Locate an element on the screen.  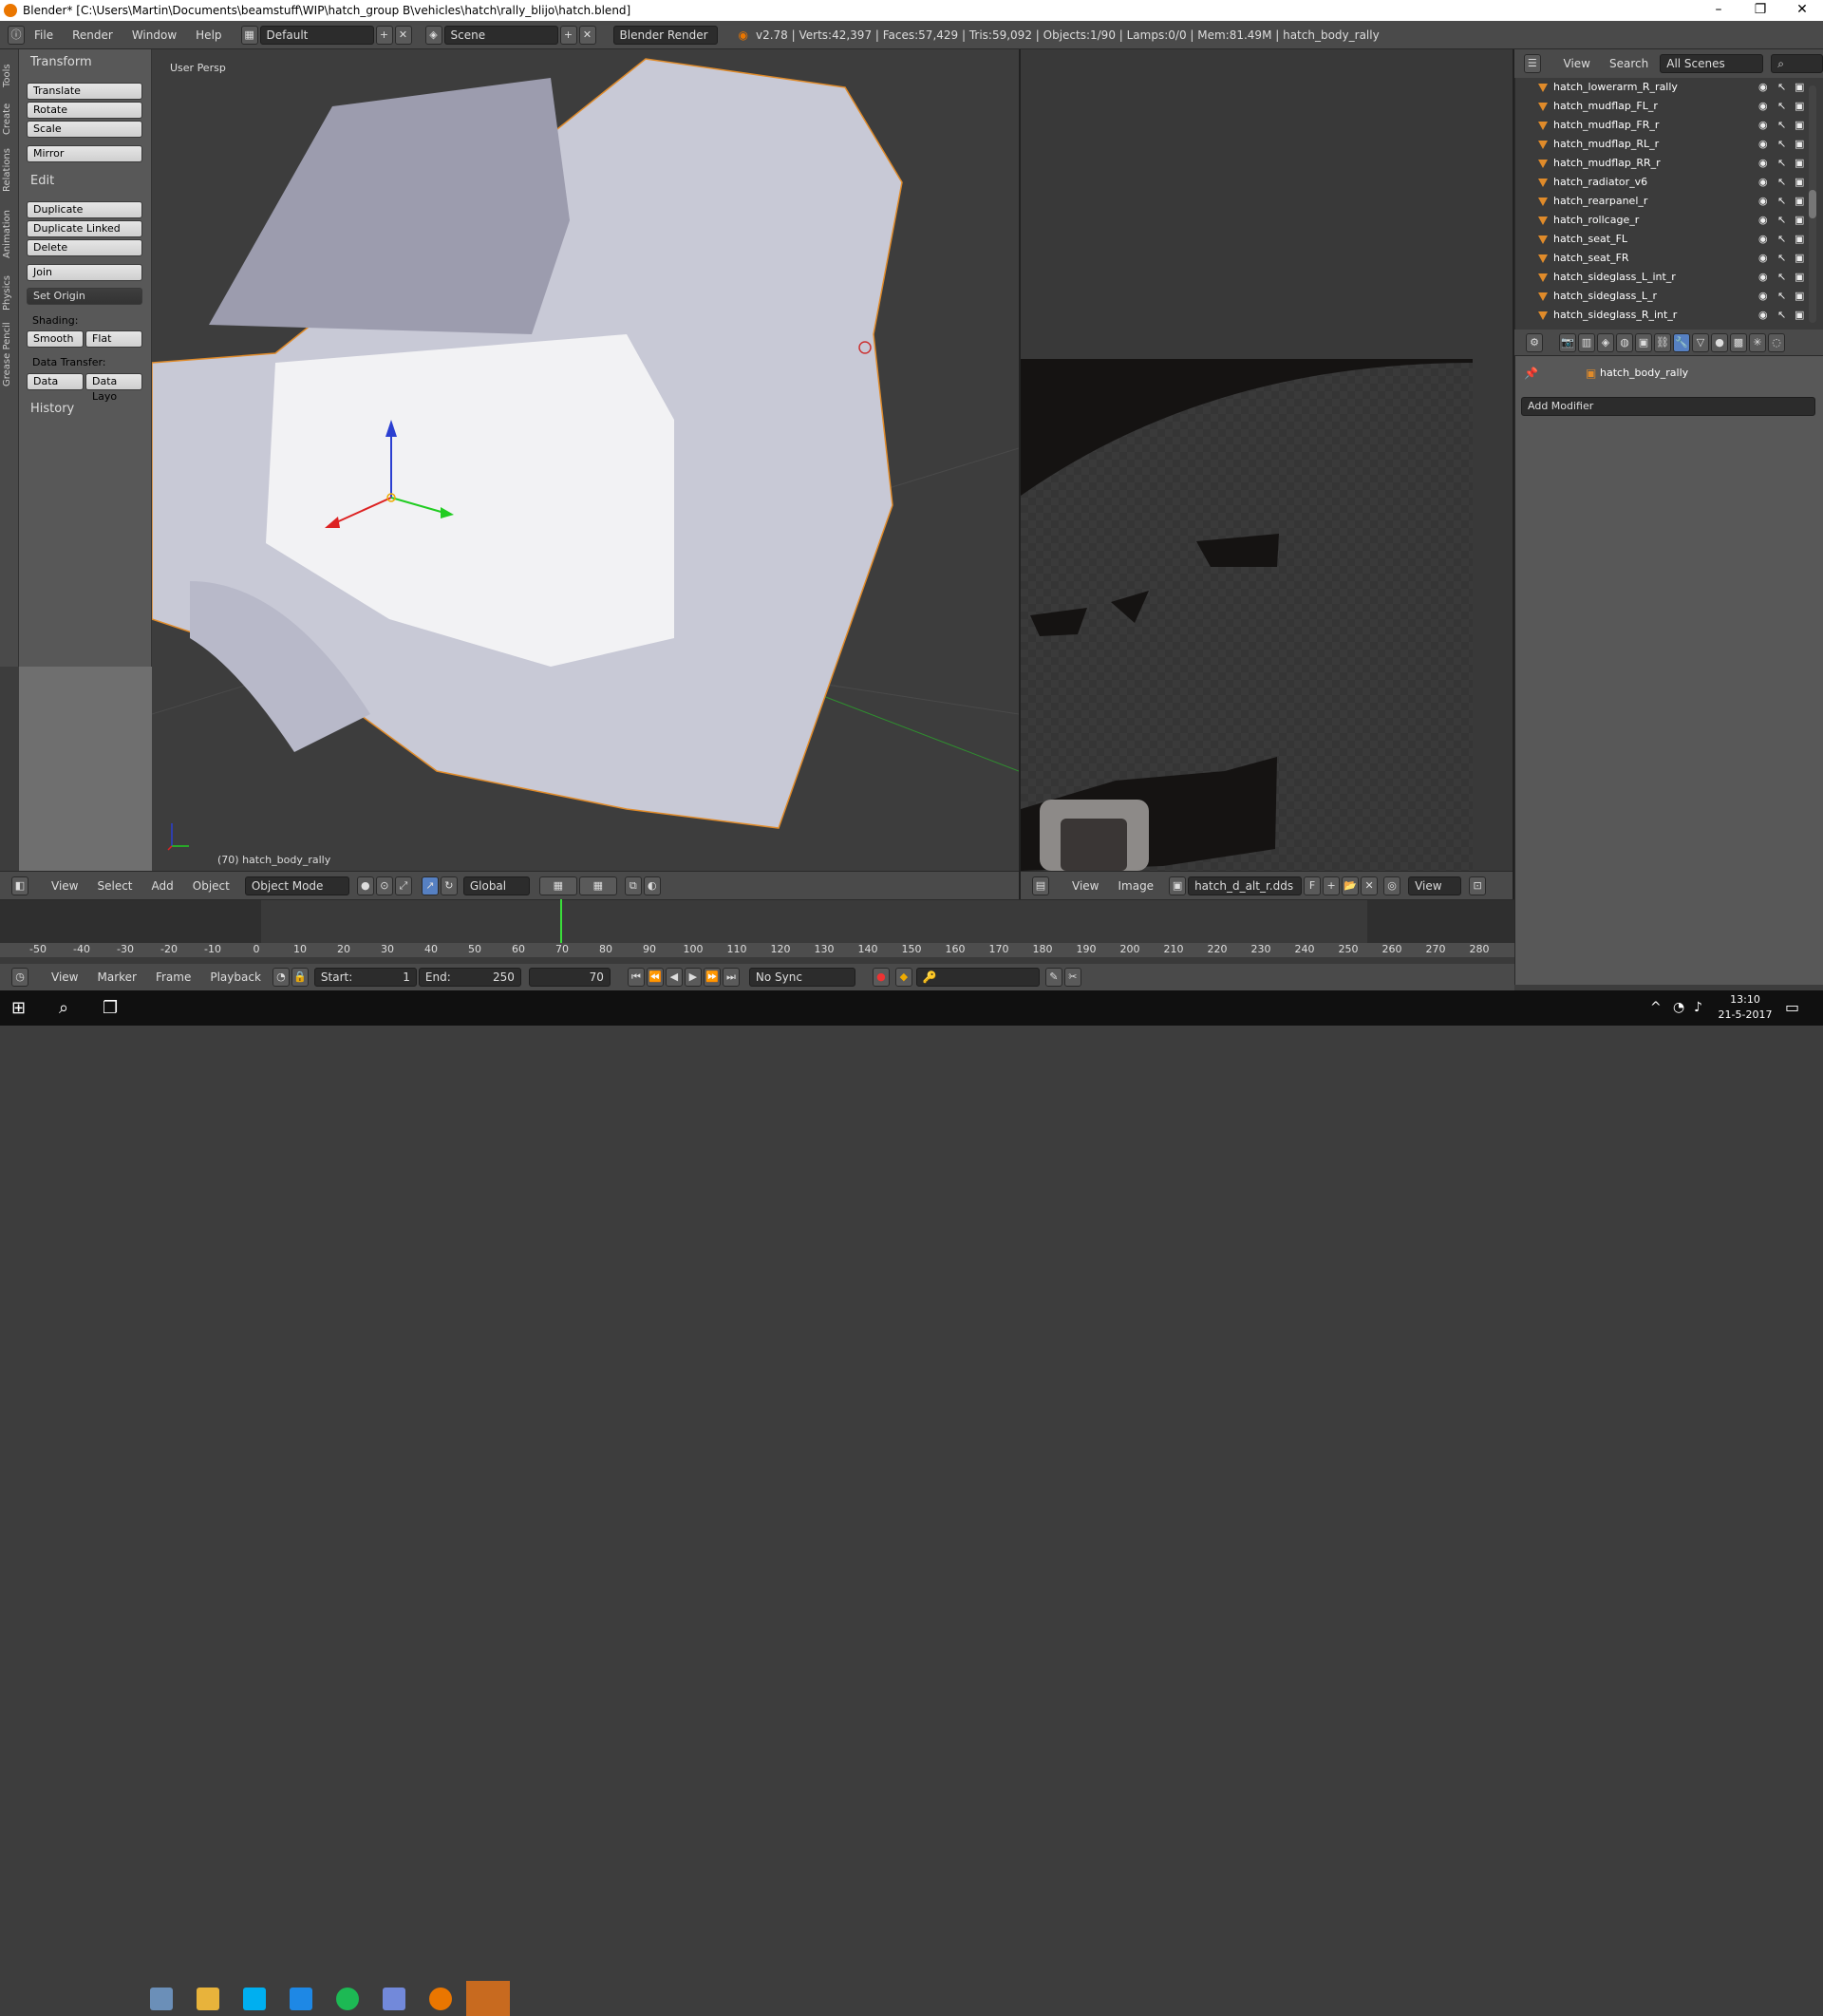
menu-render: Render is located at coordinates (93, 35).